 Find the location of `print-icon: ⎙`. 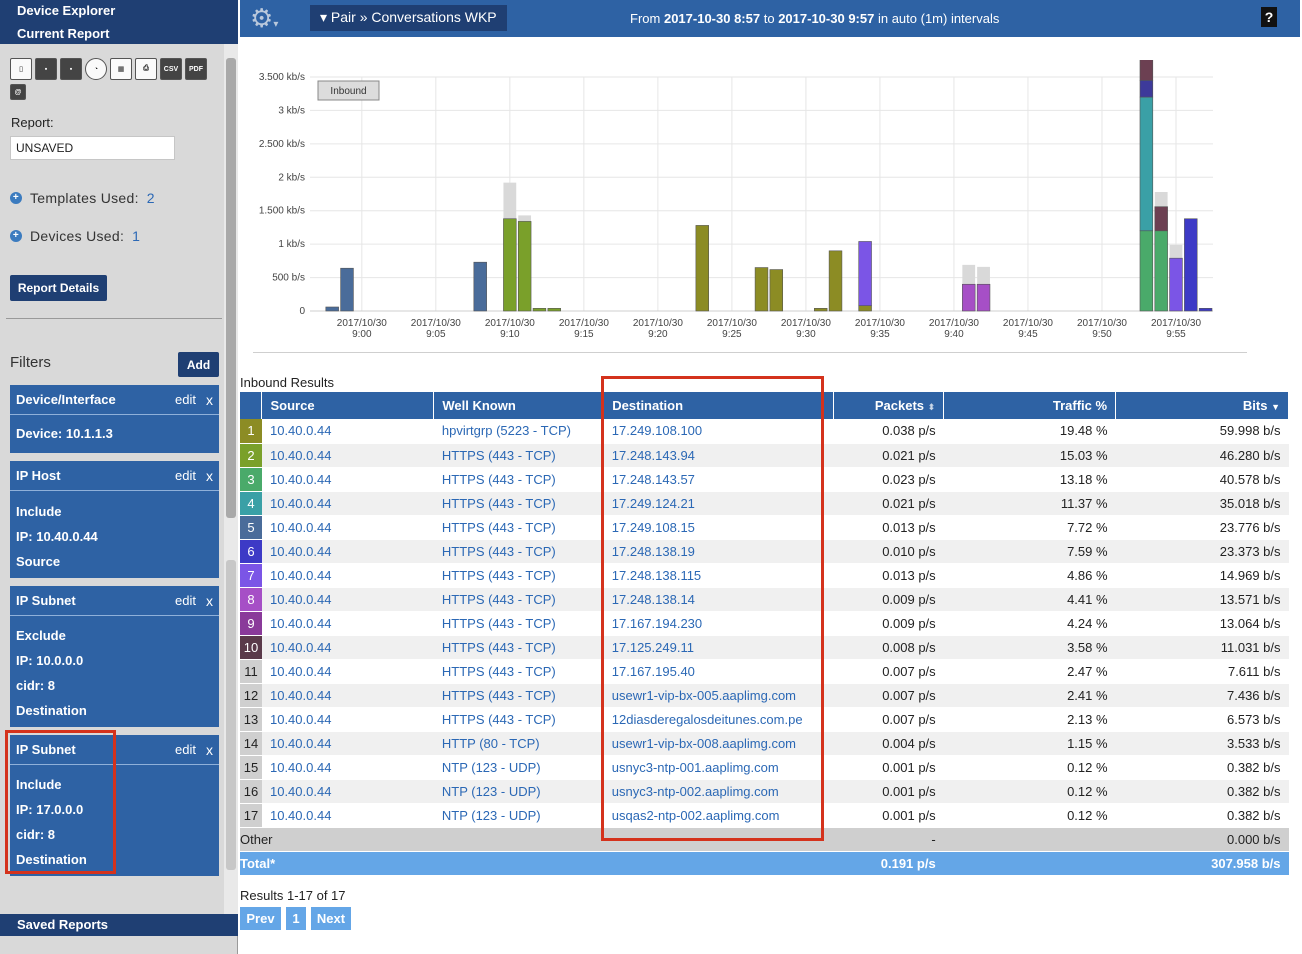

print-icon: ⎙ is located at coordinates (146, 69).